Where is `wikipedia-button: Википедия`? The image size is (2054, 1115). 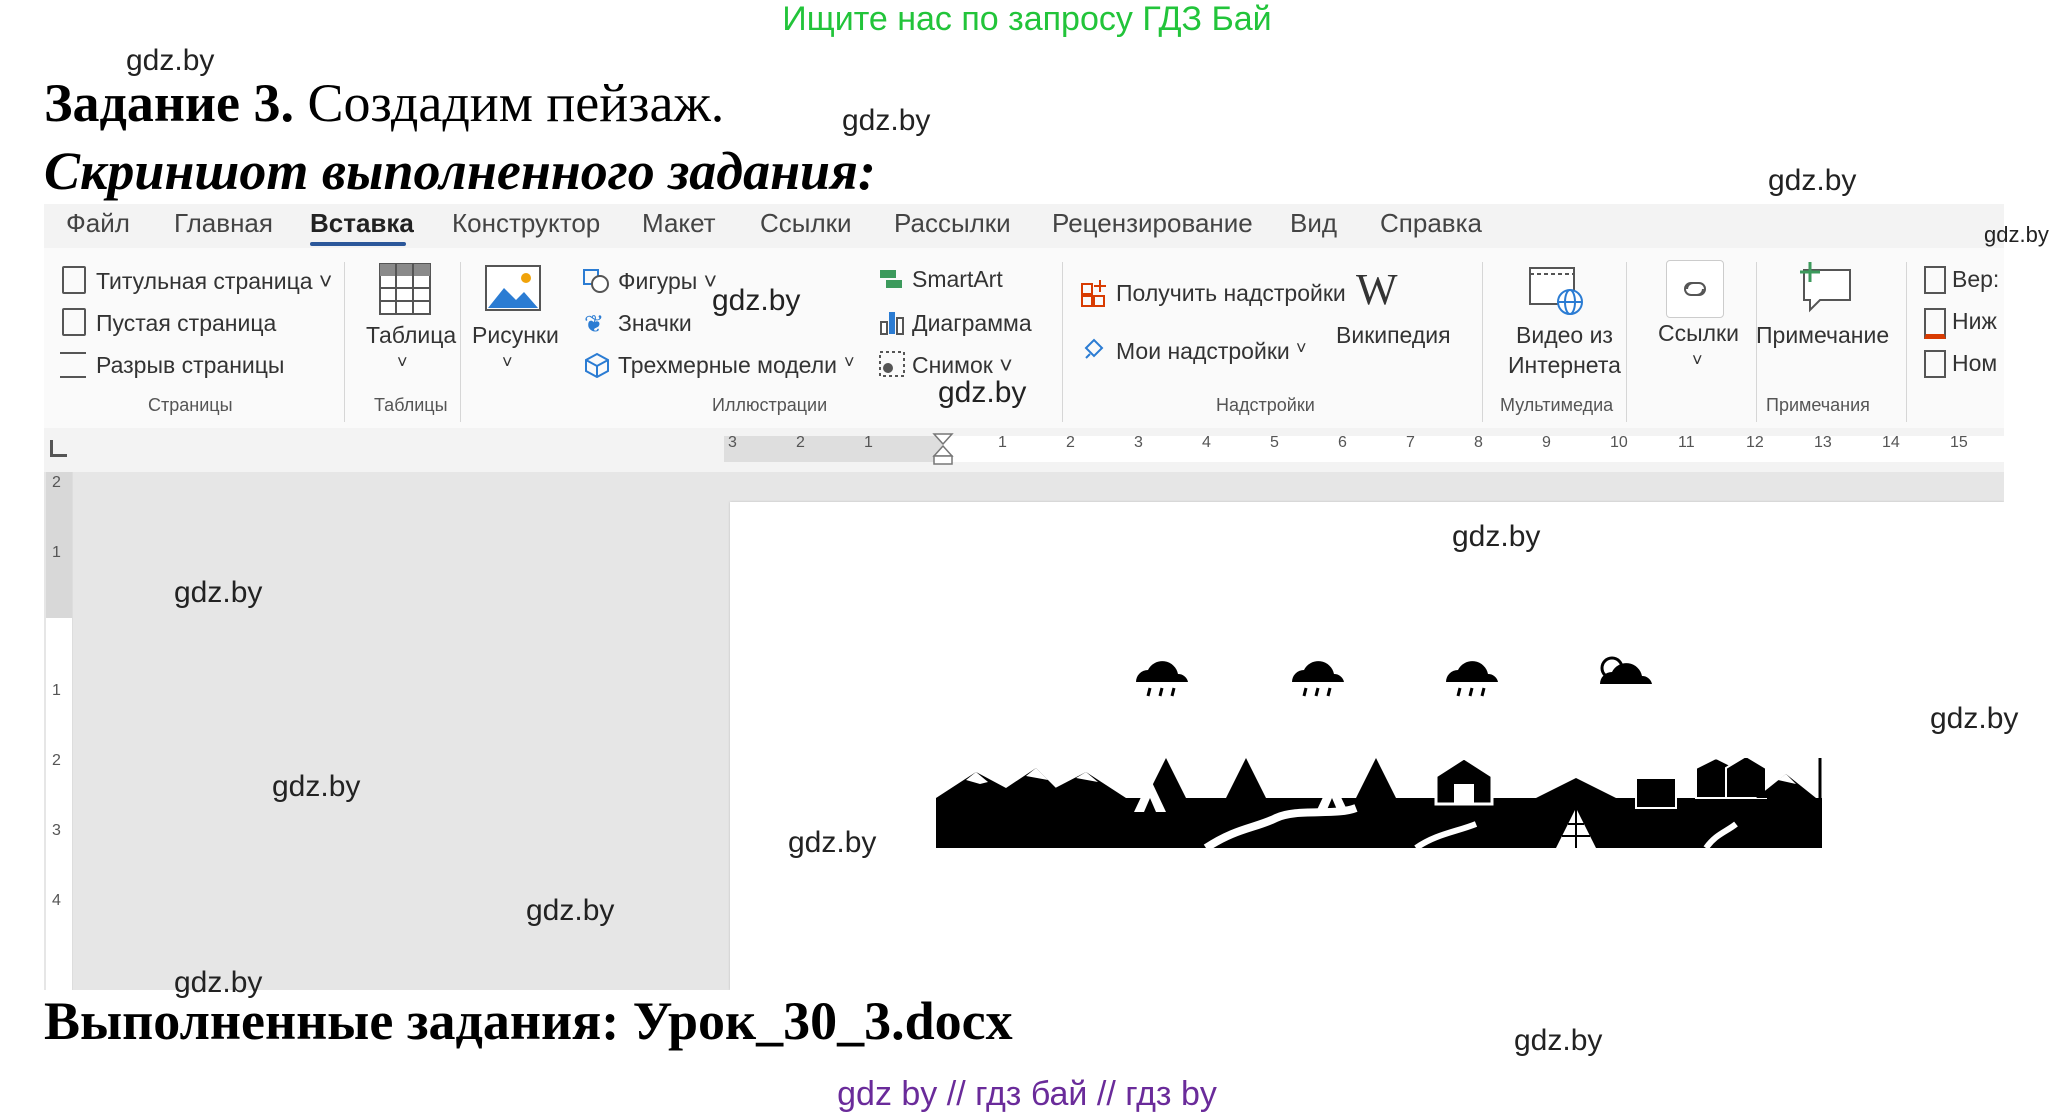 wikipedia-button: Википедия is located at coordinates (1393, 335).